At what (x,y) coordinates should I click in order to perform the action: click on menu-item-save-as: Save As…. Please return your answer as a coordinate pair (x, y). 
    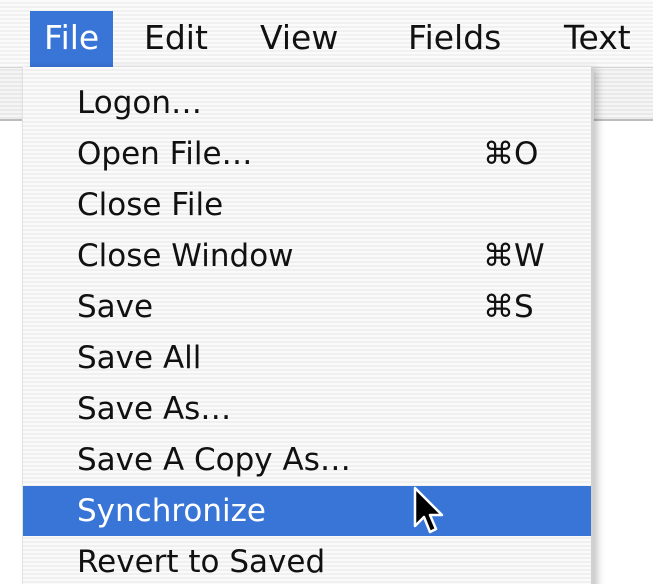
    Looking at the image, I should click on (307, 409).